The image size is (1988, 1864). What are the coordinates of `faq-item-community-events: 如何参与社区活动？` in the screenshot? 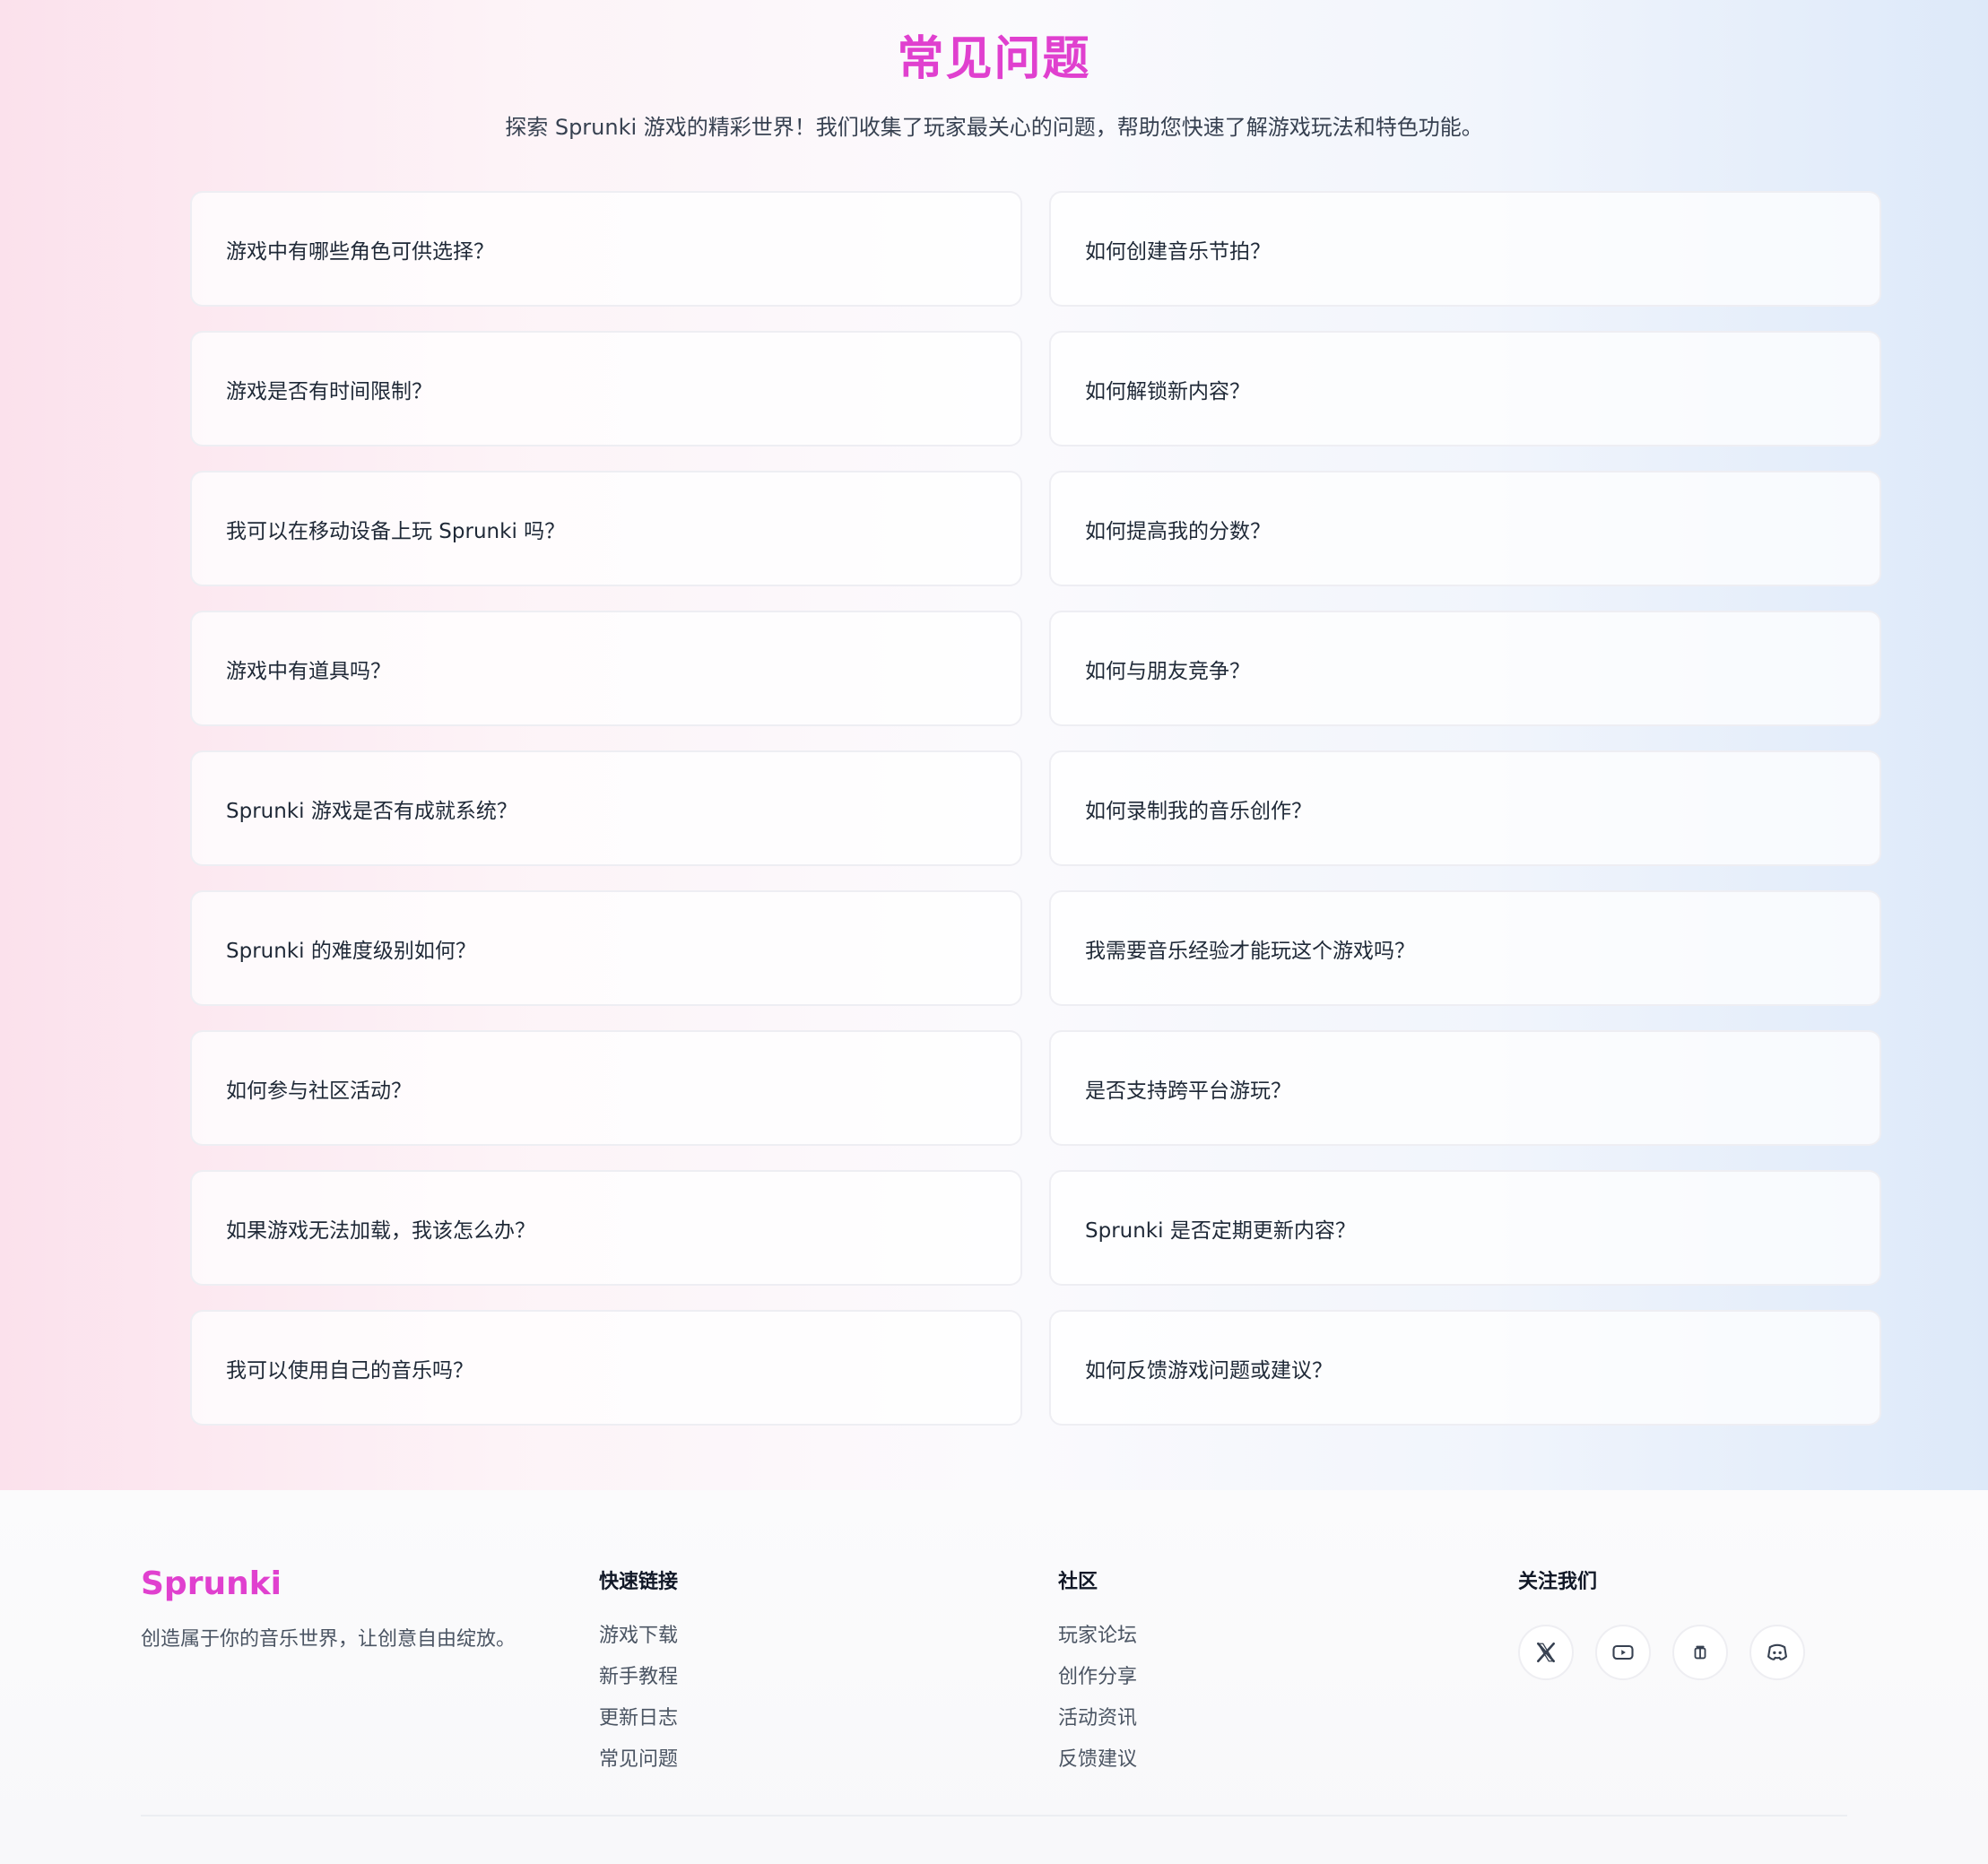 It's located at (606, 1088).